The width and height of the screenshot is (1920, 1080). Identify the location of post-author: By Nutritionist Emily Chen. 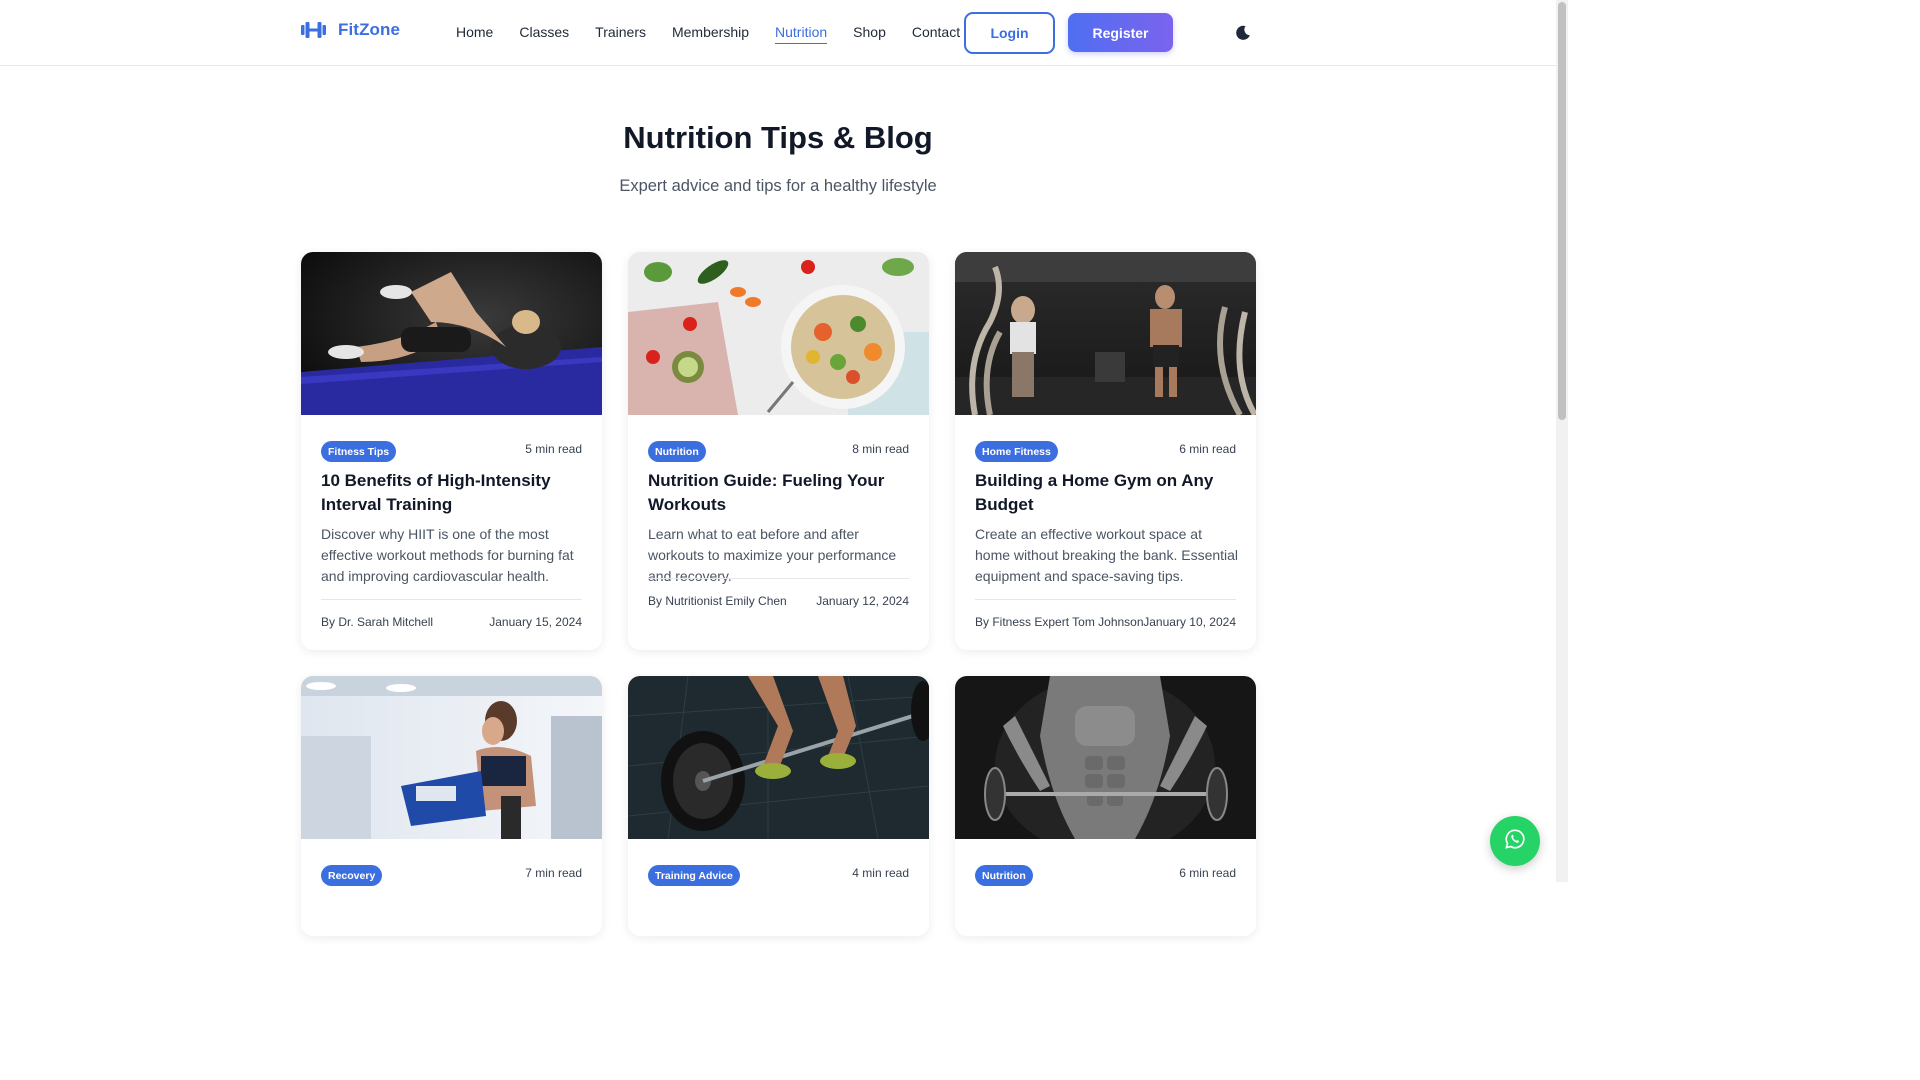
(717, 601).